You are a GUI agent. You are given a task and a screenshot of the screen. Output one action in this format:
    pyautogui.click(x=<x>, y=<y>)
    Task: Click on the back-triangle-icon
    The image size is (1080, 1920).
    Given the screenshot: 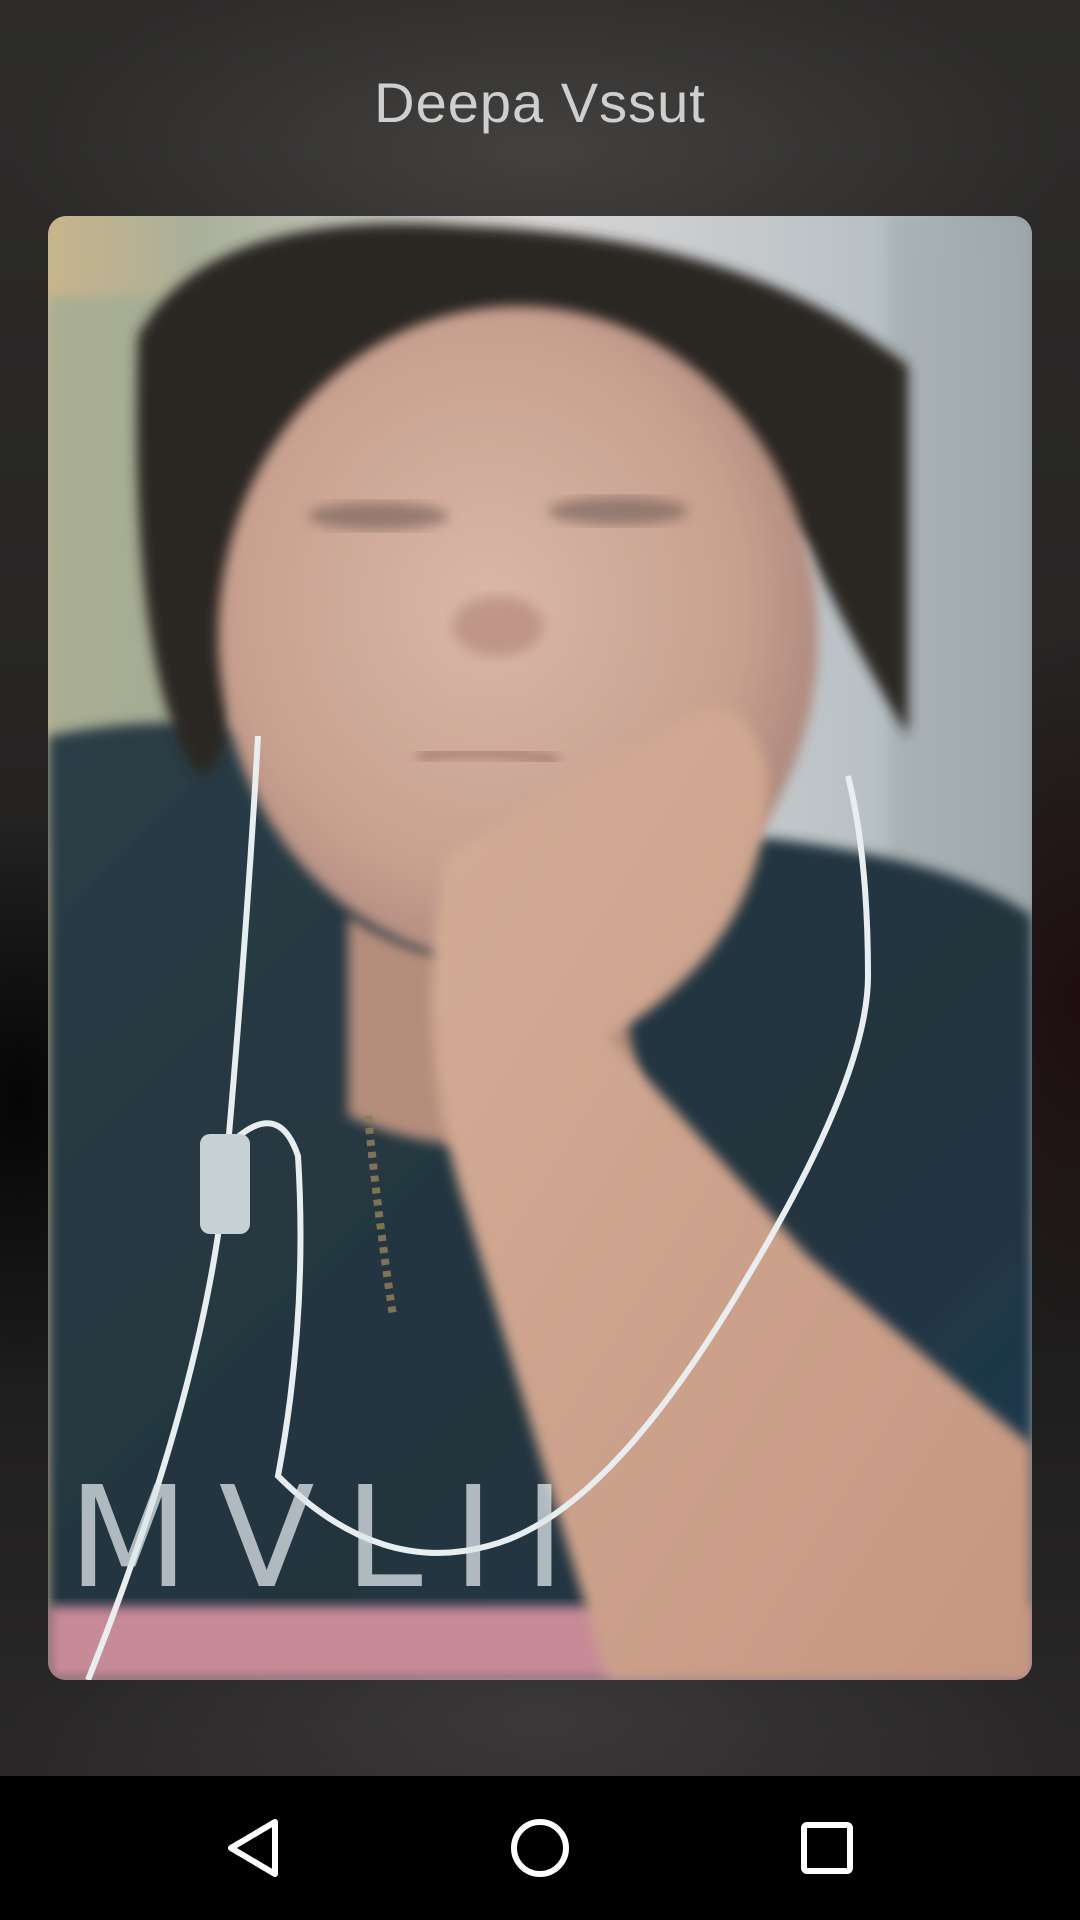 What is the action you would take?
    pyautogui.click(x=253, y=1848)
    